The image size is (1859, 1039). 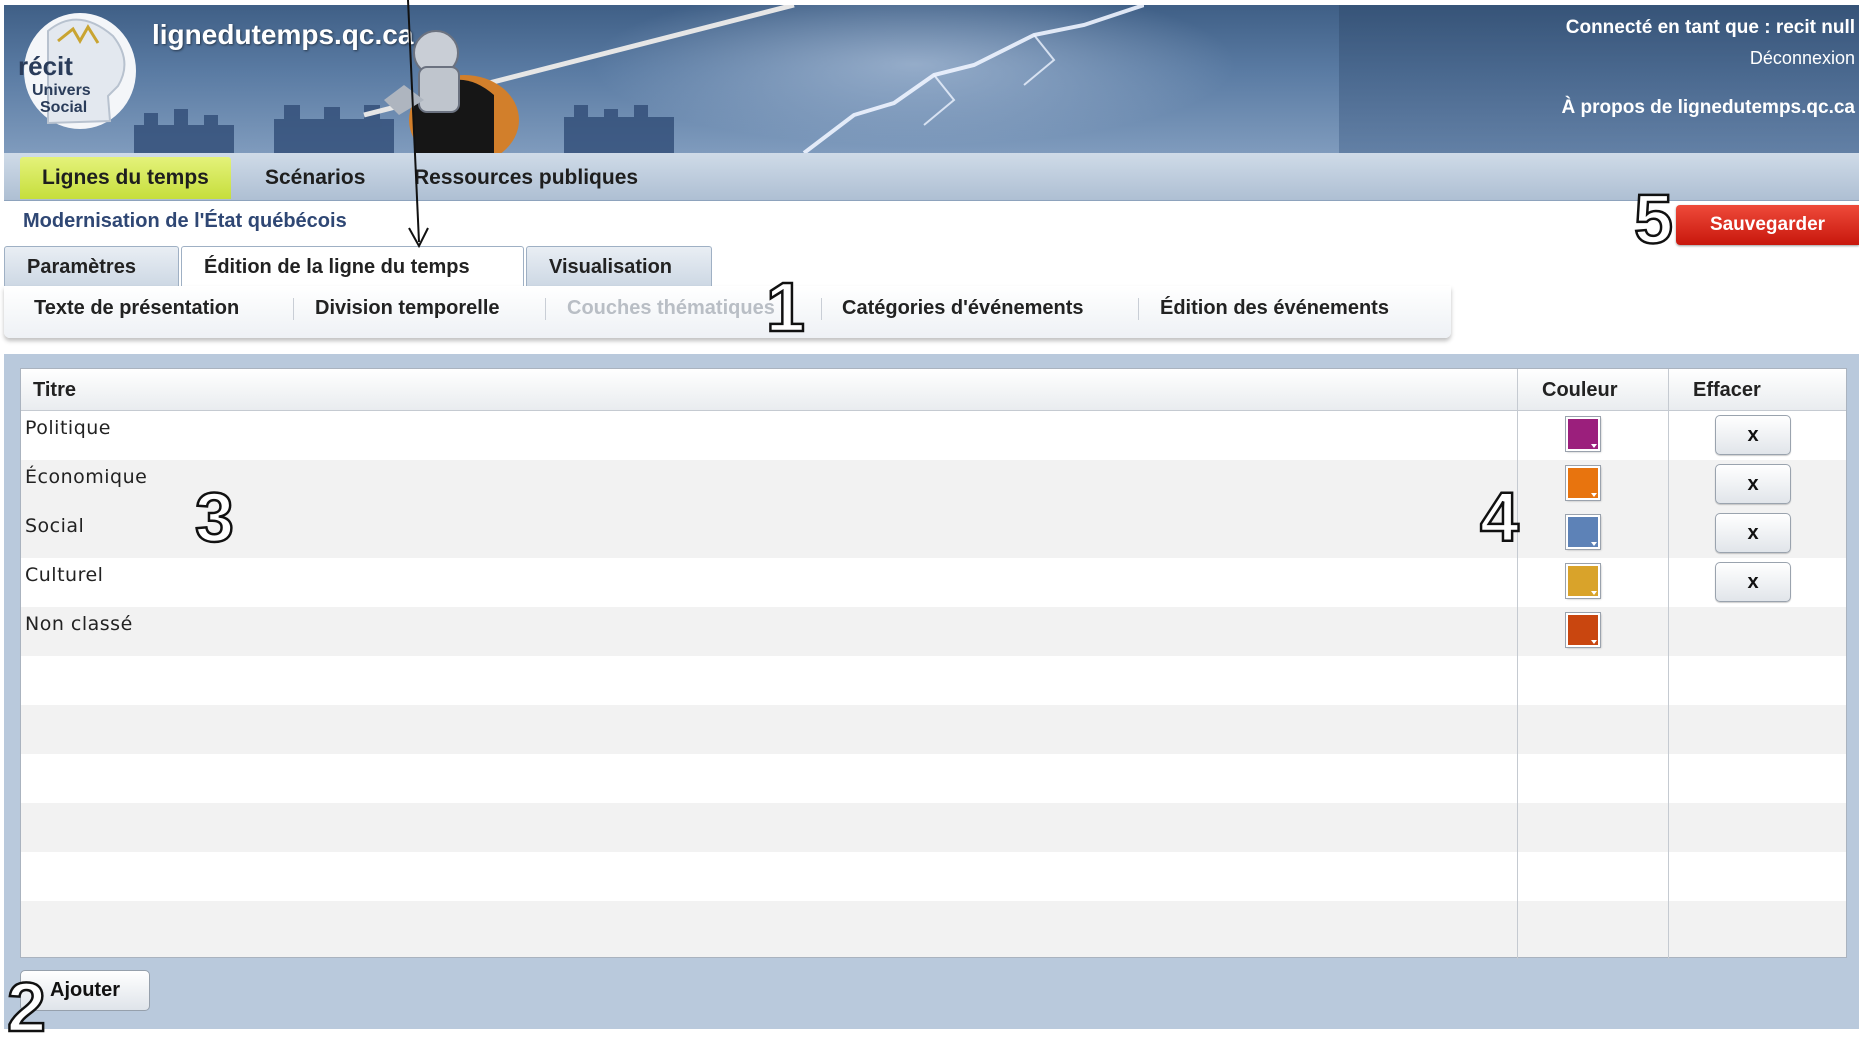 What do you see at coordinates (1499, 517) in the screenshot?
I see `annotation-number: 4` at bounding box center [1499, 517].